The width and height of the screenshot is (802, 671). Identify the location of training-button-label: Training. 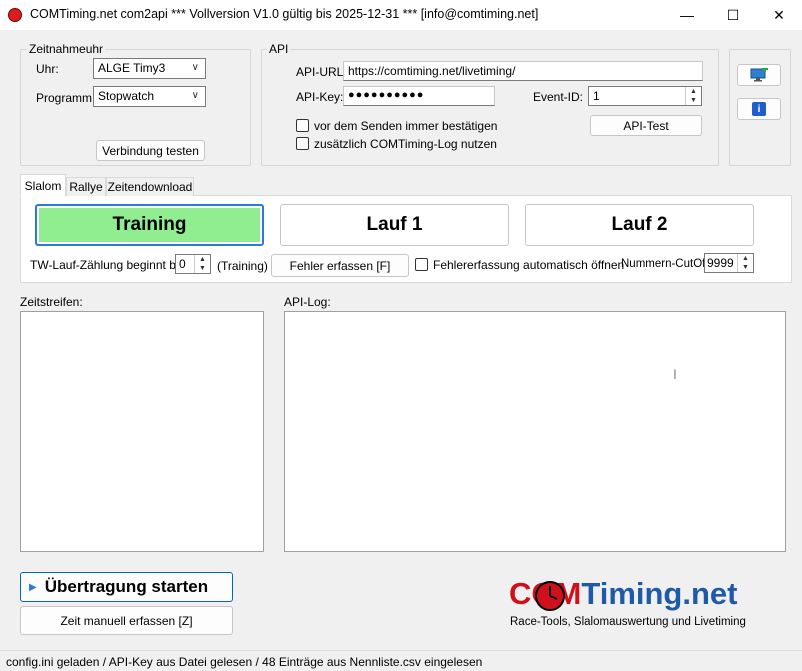
(149, 225).